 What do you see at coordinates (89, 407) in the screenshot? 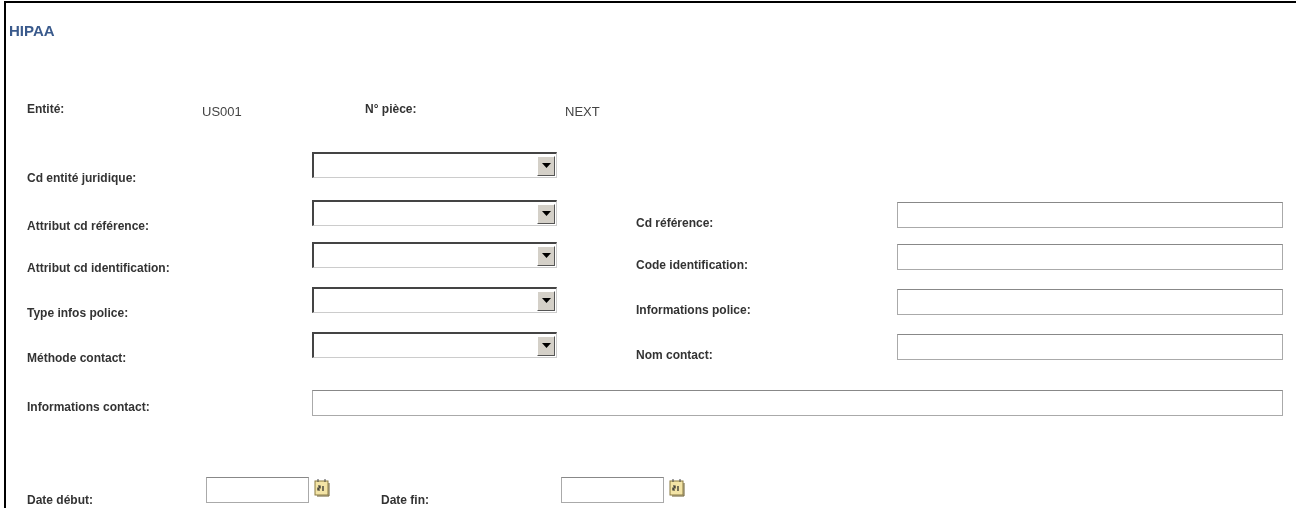
I see `field-label: Informations contact:` at bounding box center [89, 407].